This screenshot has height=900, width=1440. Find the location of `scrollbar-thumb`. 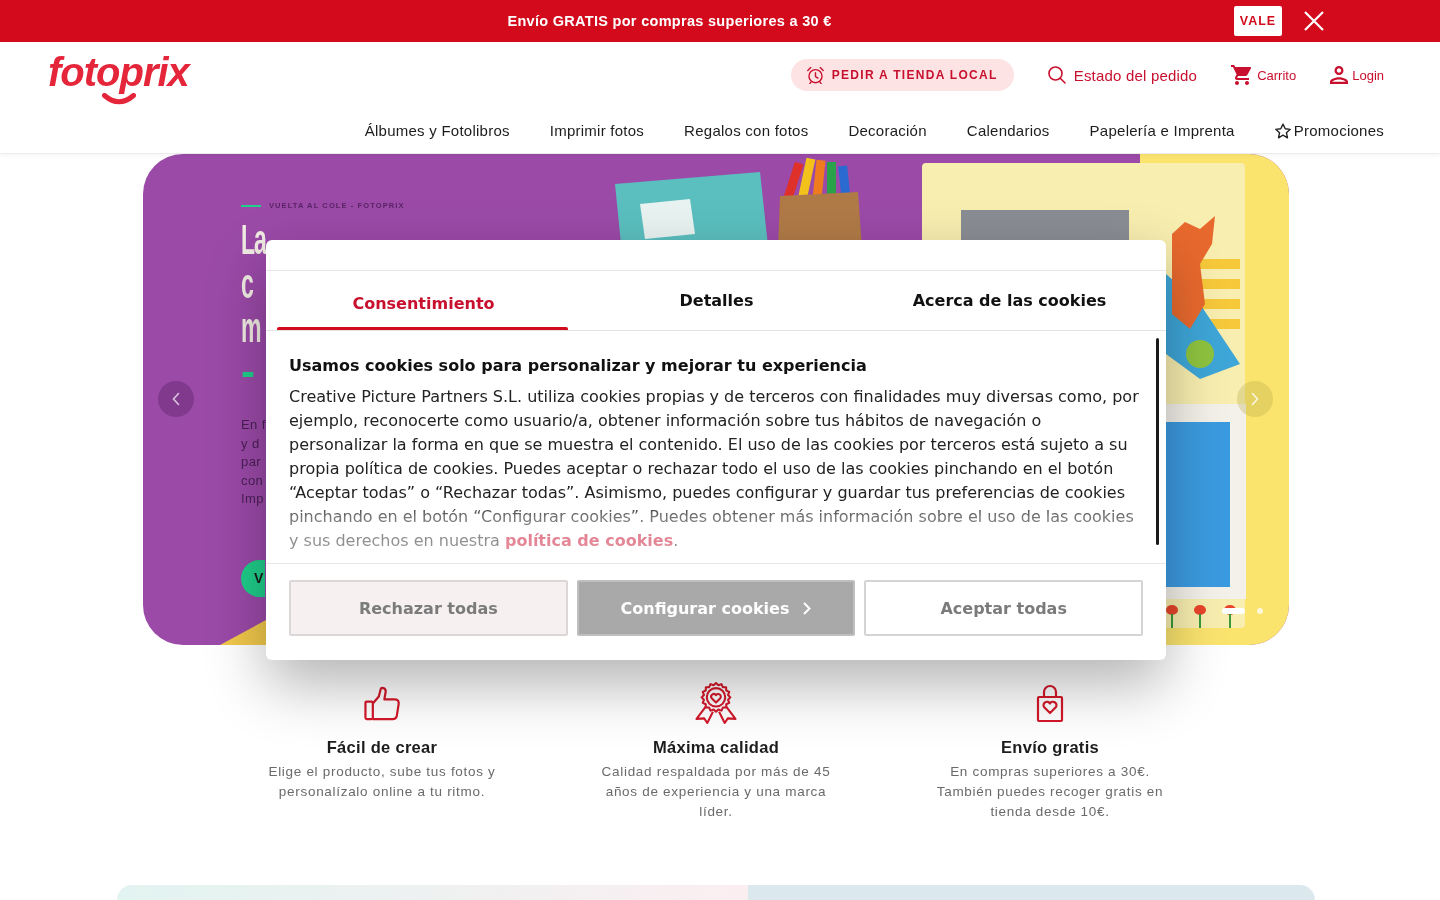

scrollbar-thumb is located at coordinates (1157, 441).